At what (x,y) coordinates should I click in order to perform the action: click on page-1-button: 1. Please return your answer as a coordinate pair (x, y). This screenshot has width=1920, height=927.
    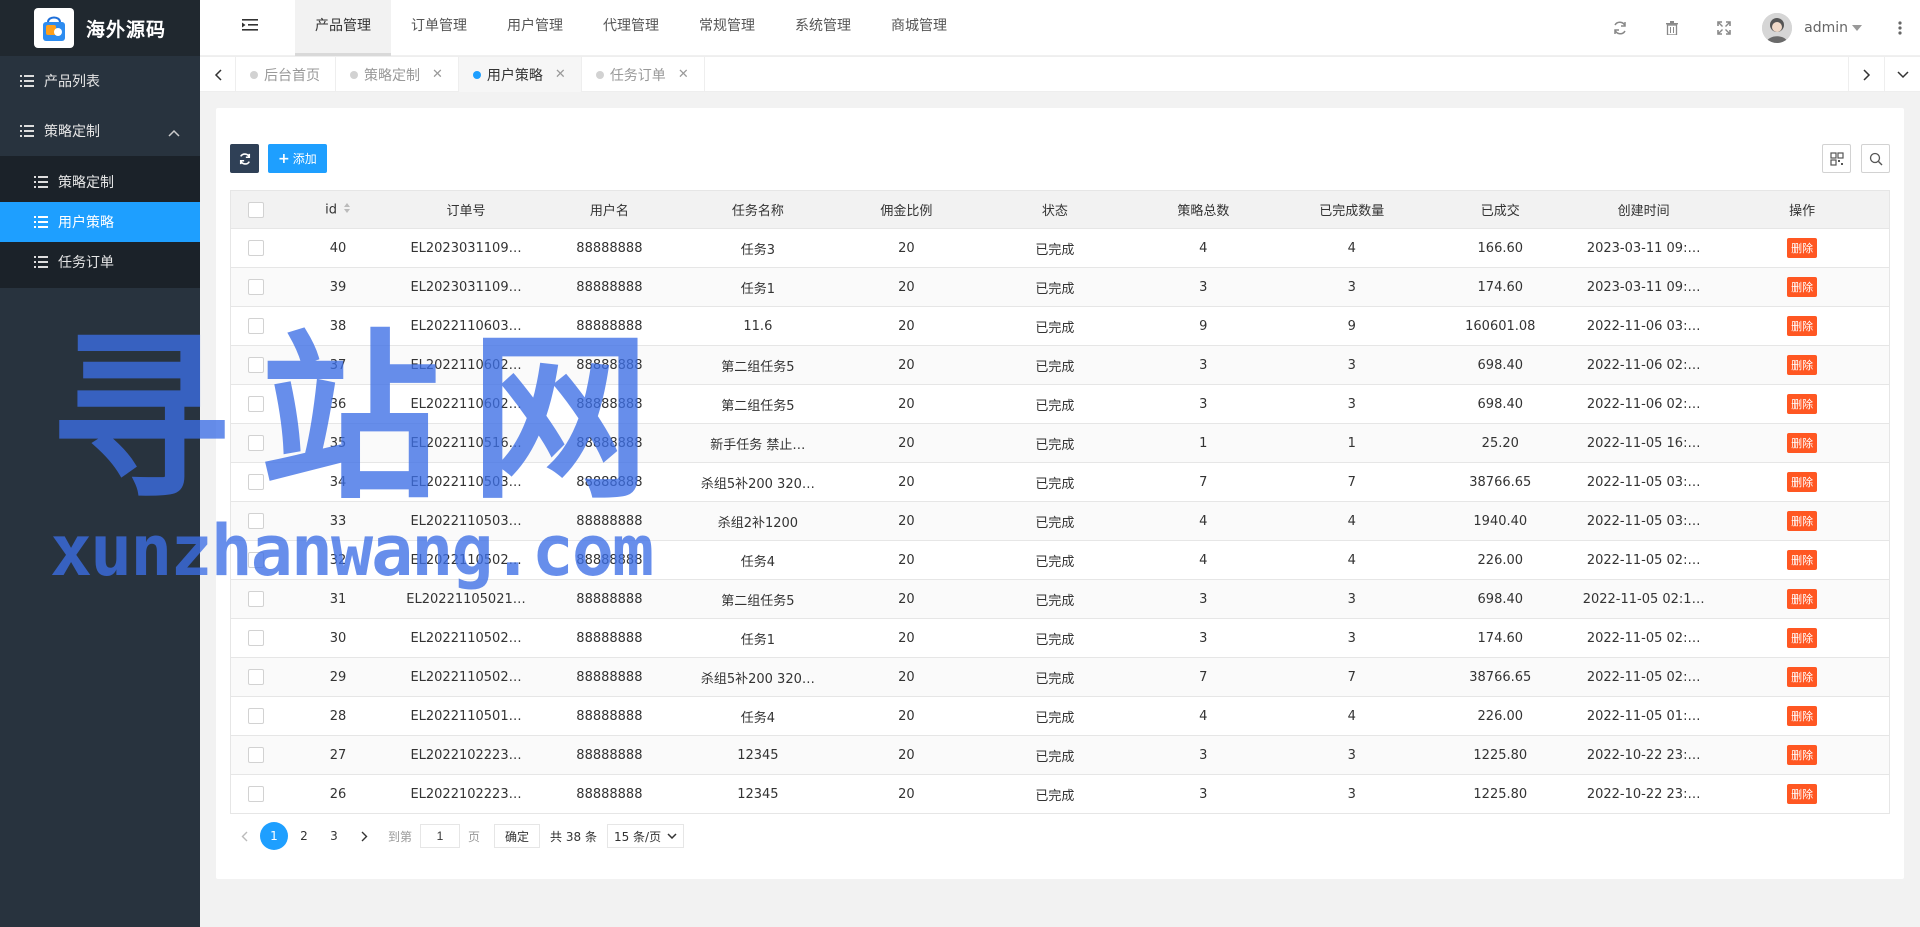
    Looking at the image, I should click on (274, 836).